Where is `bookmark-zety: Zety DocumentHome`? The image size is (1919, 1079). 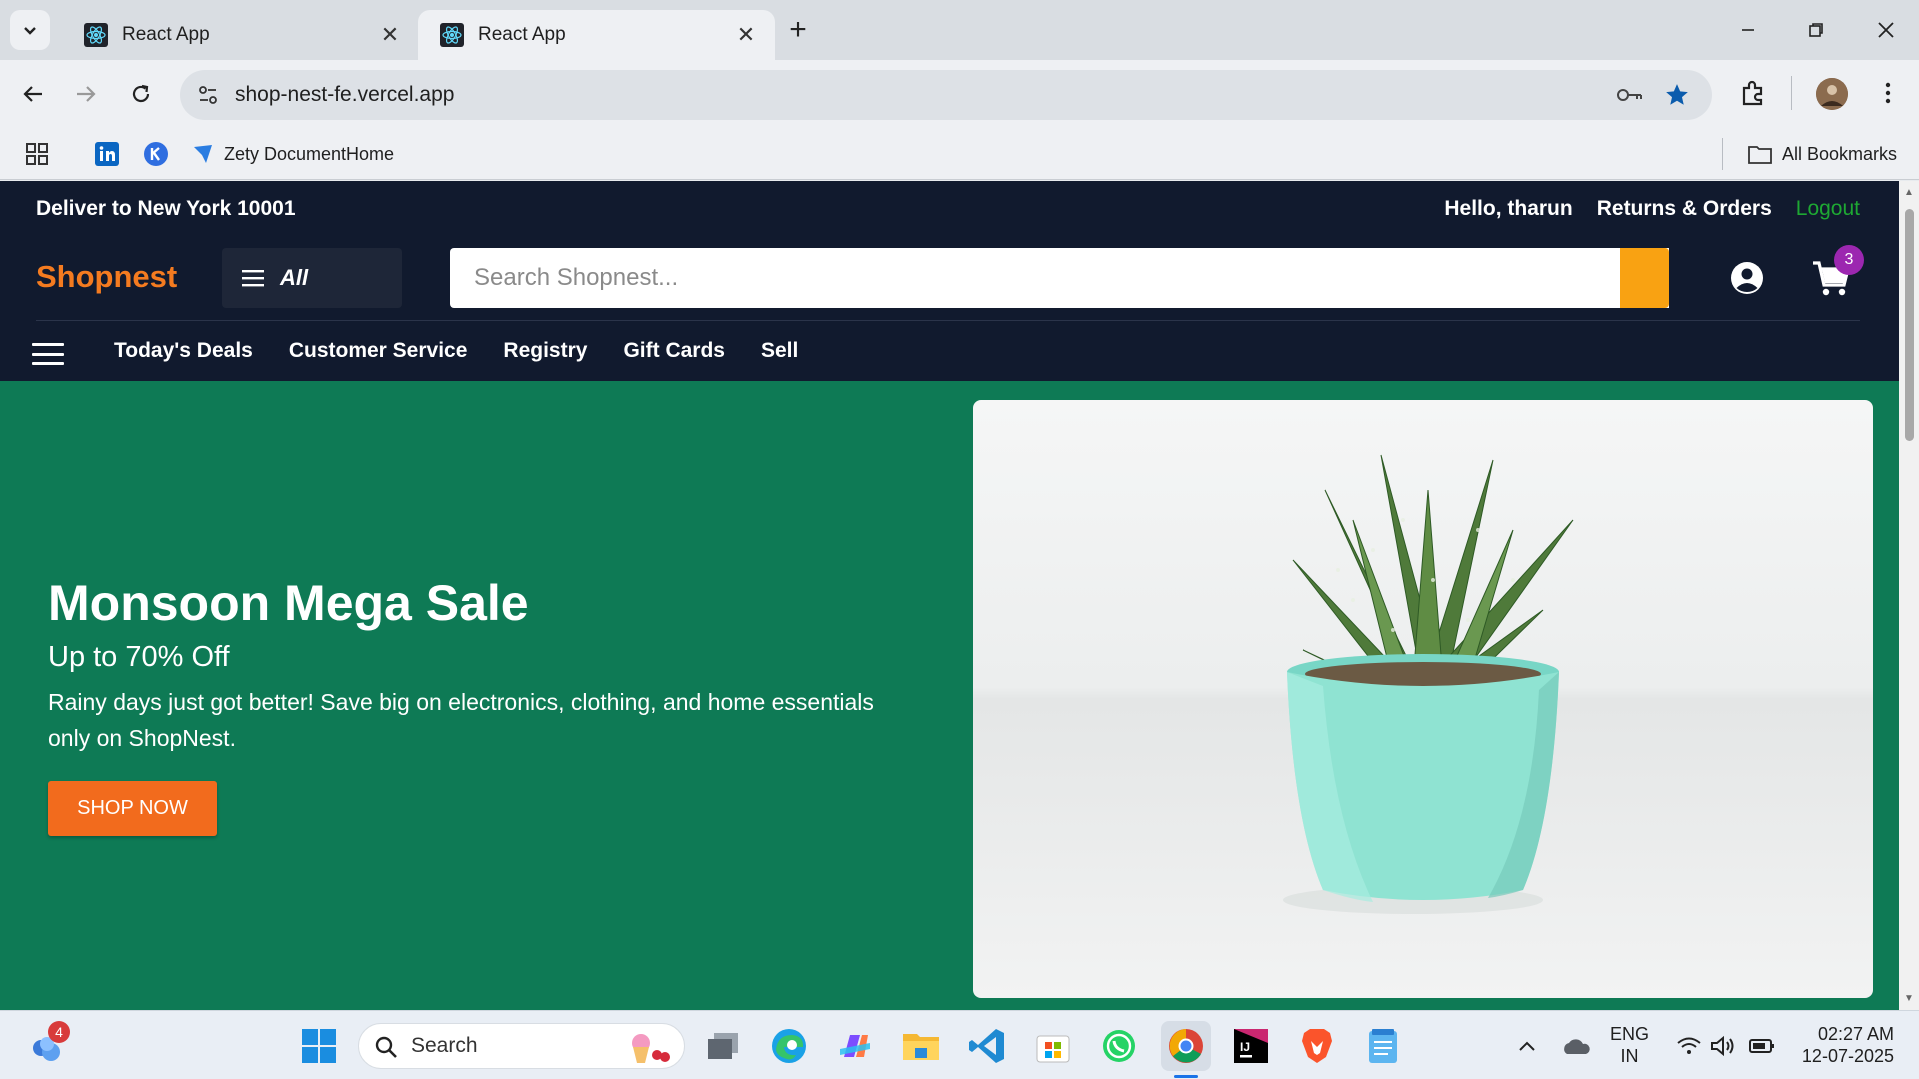 bookmark-zety: Zety DocumentHome is located at coordinates (293, 154).